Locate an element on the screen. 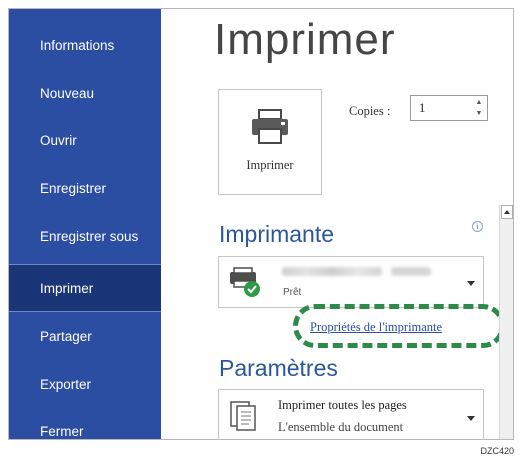 This screenshot has height=462, width=526. sidebar-item-partager: Partager is located at coordinates (85, 336).